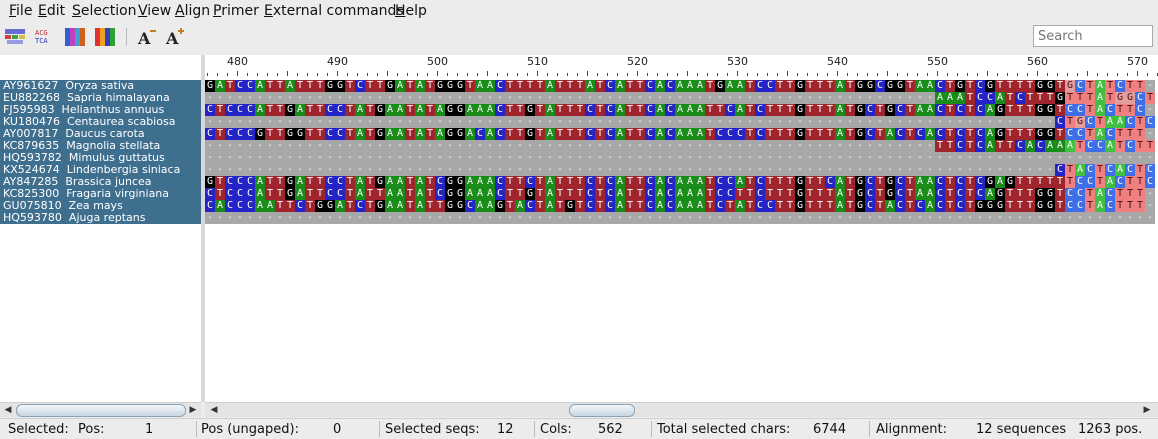 The width and height of the screenshot is (1158, 439). Describe the element at coordinates (334, 11) in the screenshot. I see `menu-external-commands: External commands` at that location.